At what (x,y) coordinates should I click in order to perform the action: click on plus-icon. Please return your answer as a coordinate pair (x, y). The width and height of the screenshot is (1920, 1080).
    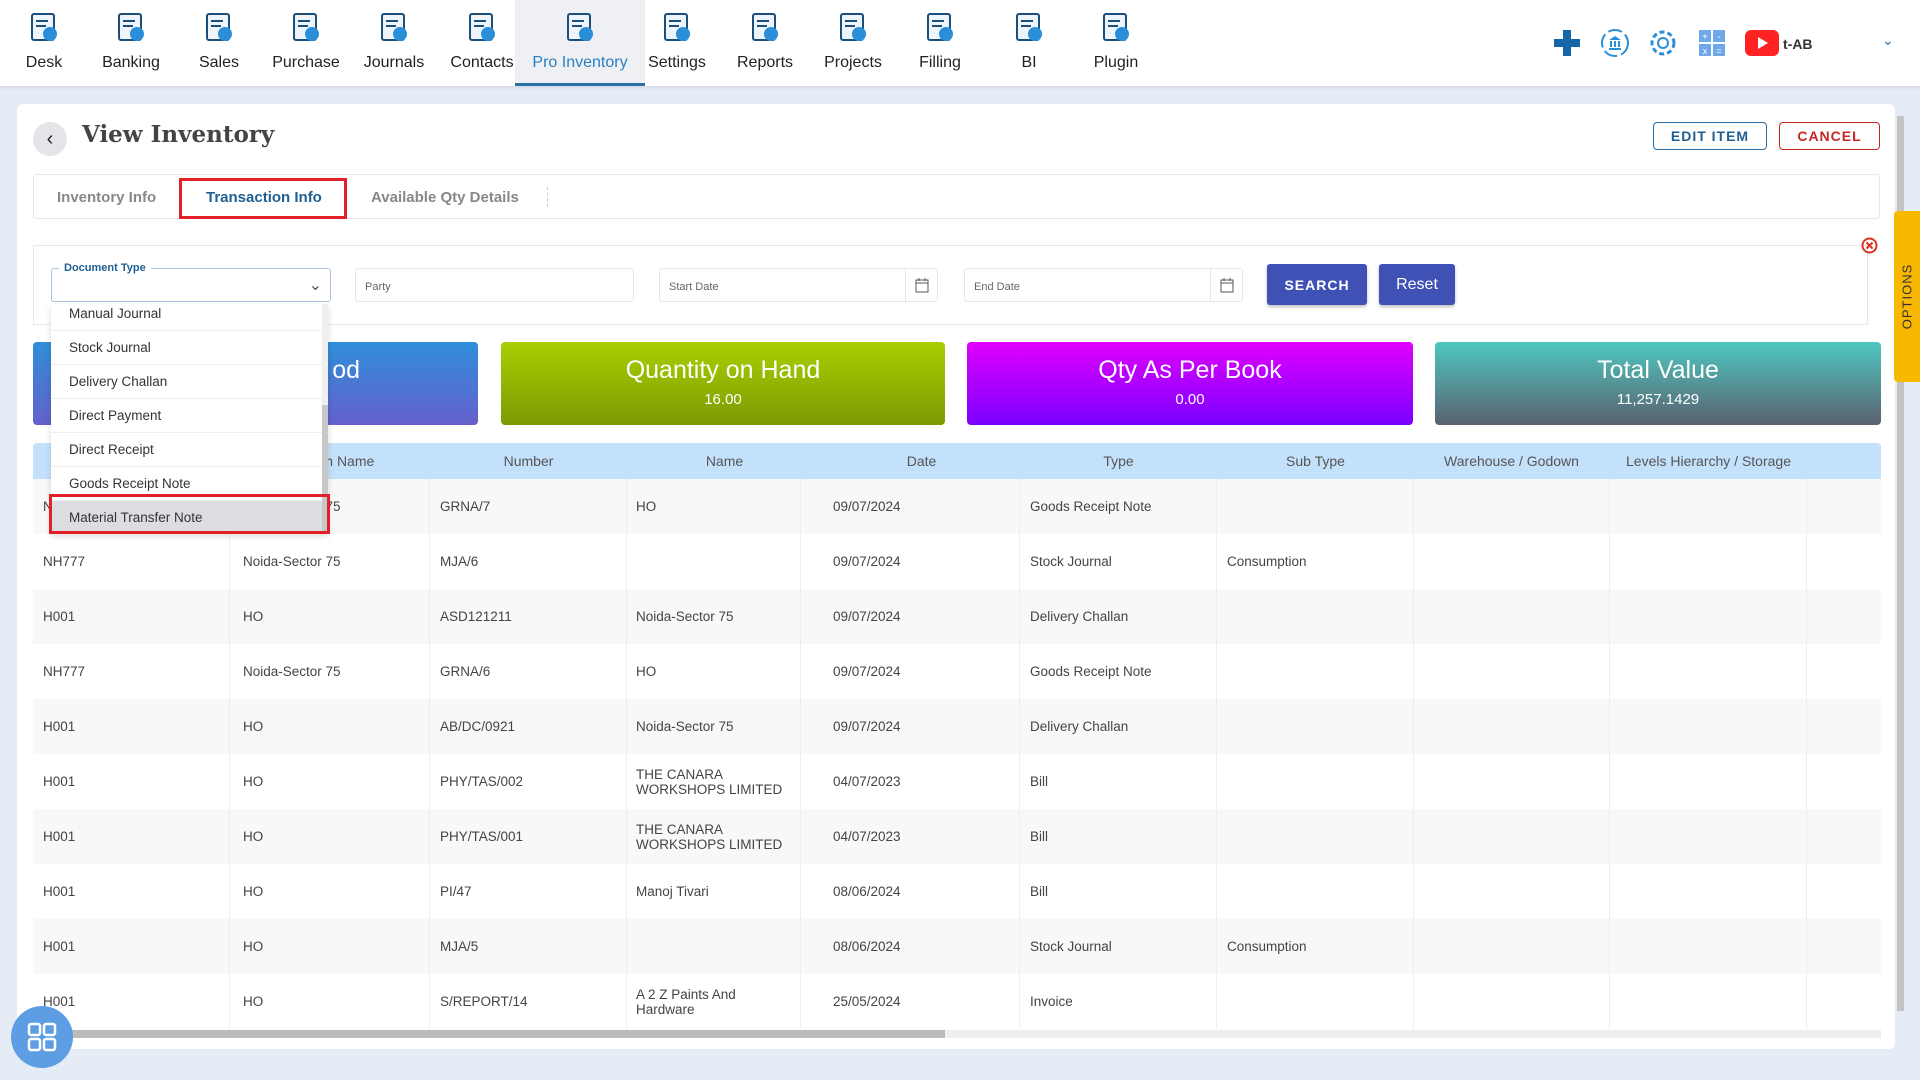
    Looking at the image, I should click on (1567, 43).